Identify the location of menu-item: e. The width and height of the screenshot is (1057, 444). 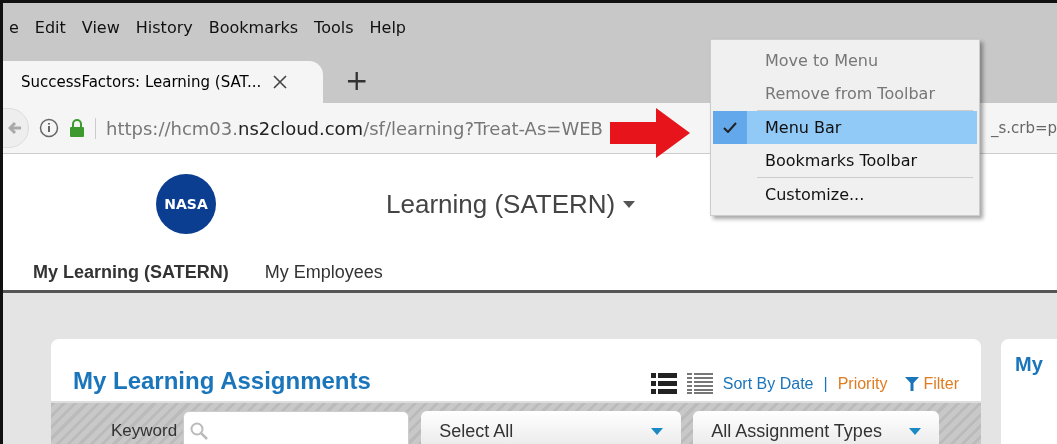
(14, 27).